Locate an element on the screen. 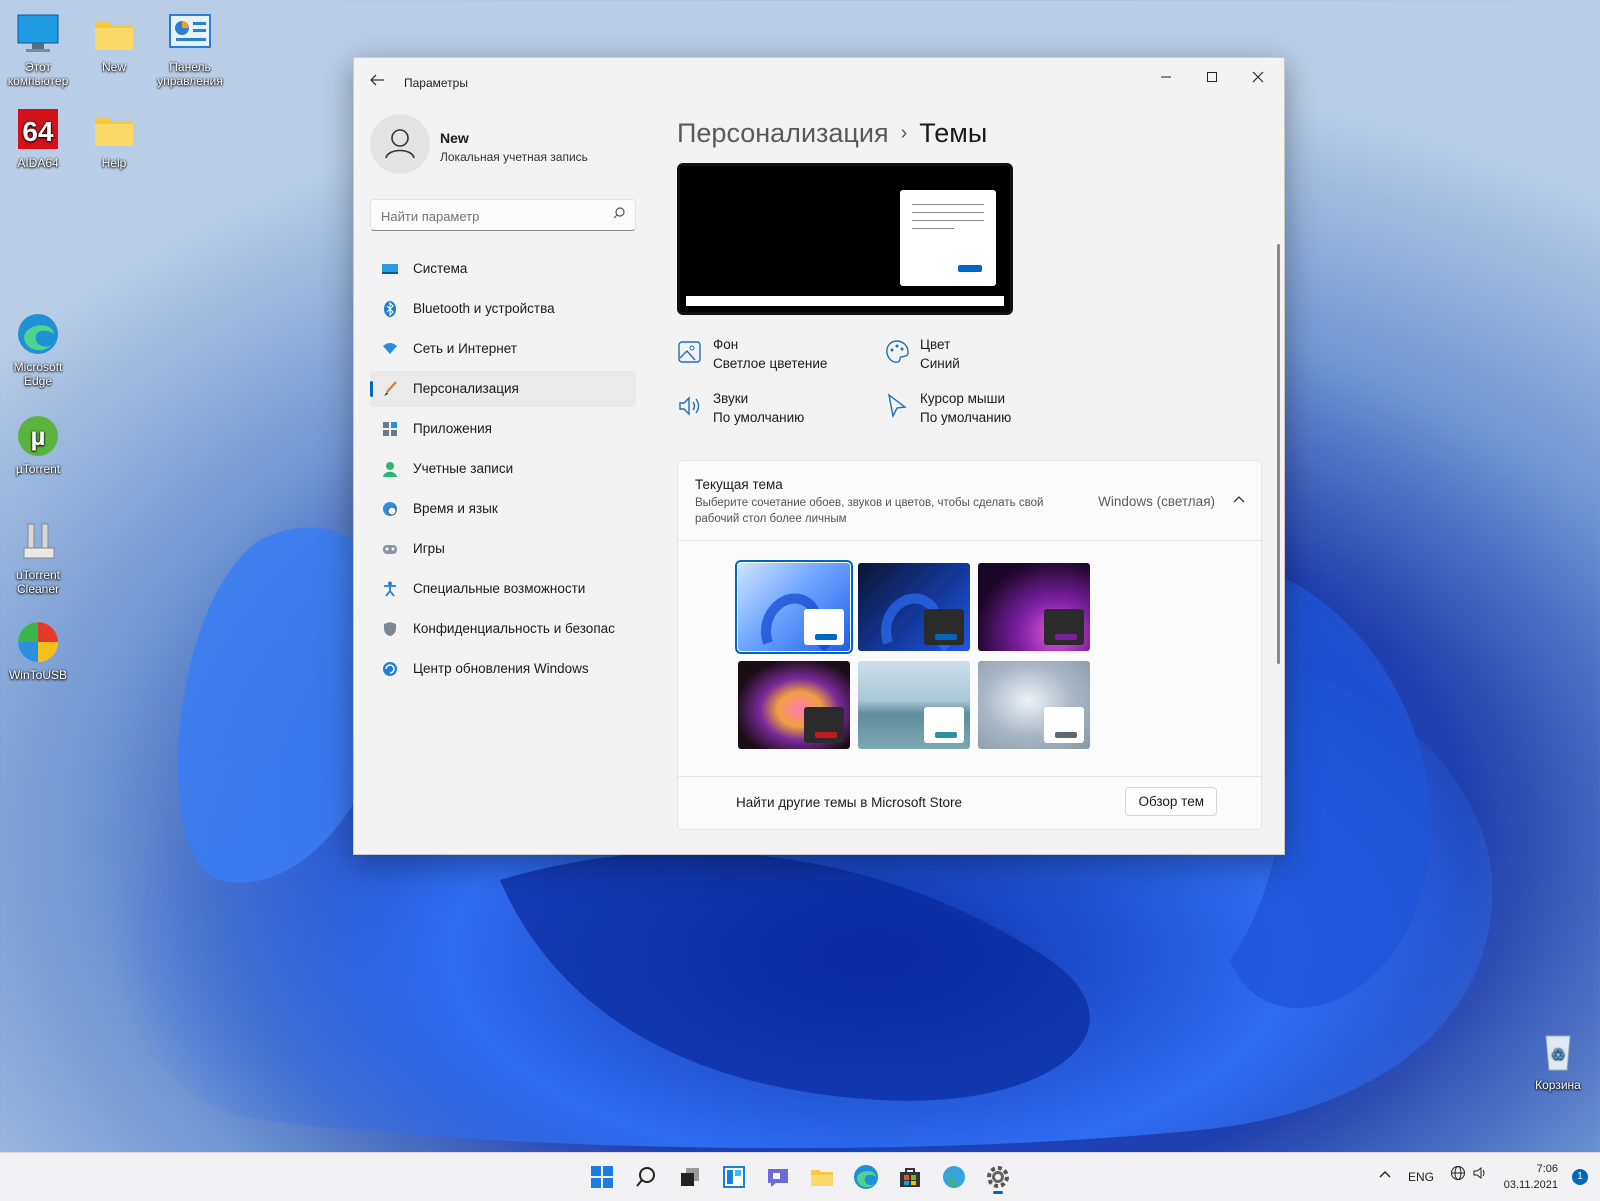 The height and width of the screenshot is (1201, 1600). mouse-cursor-setting: Курсор мыши По умолчанию is located at coordinates (984, 411).